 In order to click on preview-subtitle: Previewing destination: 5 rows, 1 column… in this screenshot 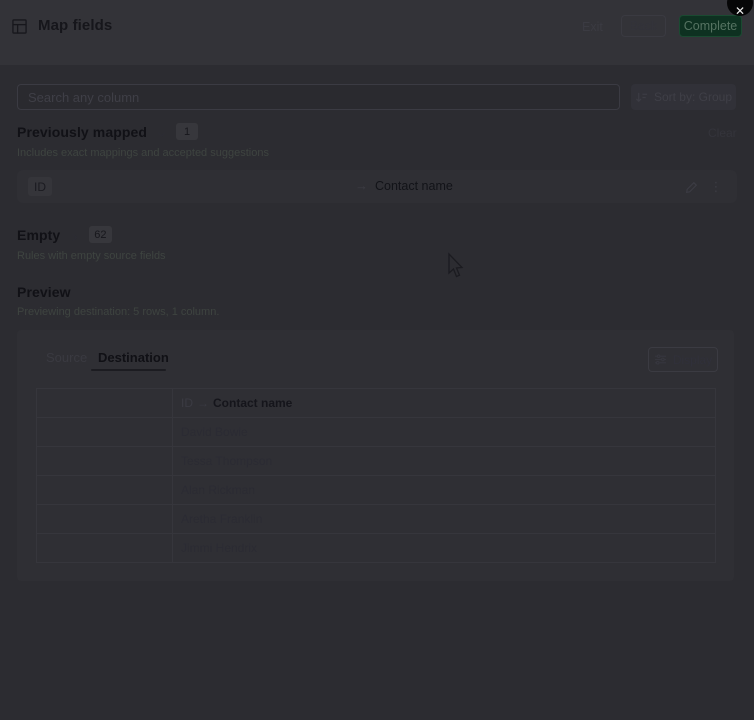, I will do `click(118, 312)`.